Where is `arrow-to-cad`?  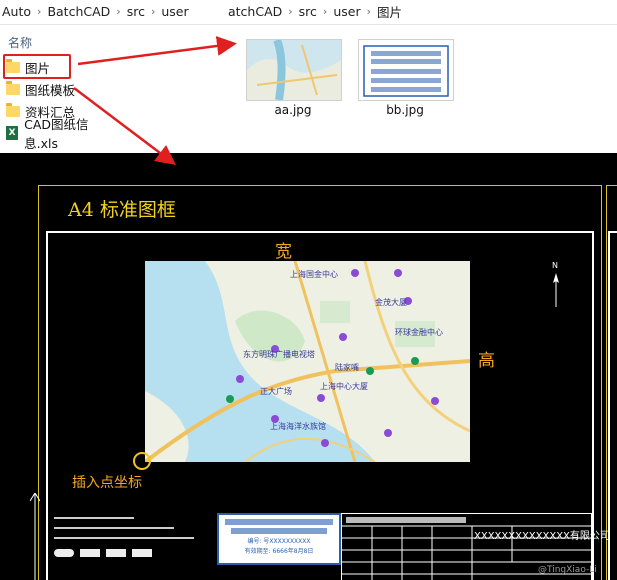
arrow-to-cad is located at coordinates (124, 126).